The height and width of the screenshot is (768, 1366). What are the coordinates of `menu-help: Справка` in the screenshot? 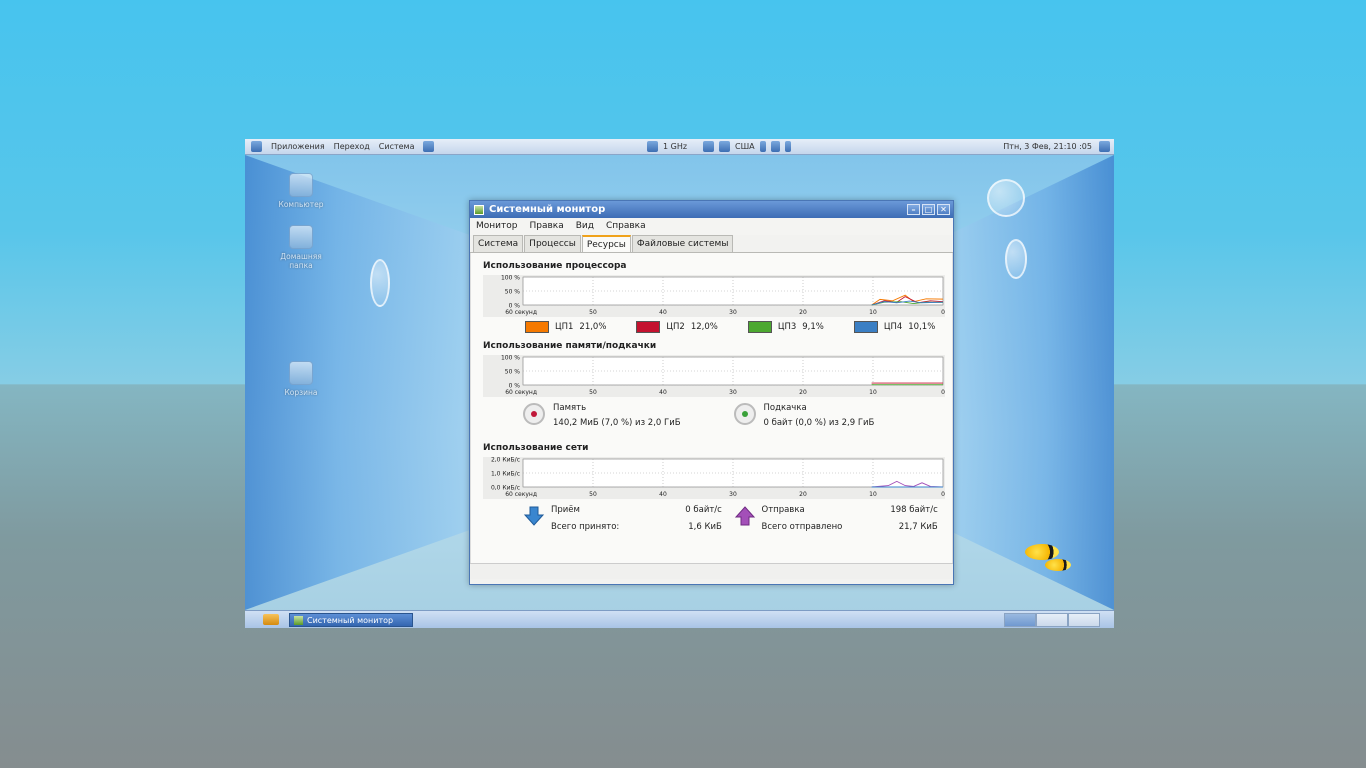 It's located at (626, 226).